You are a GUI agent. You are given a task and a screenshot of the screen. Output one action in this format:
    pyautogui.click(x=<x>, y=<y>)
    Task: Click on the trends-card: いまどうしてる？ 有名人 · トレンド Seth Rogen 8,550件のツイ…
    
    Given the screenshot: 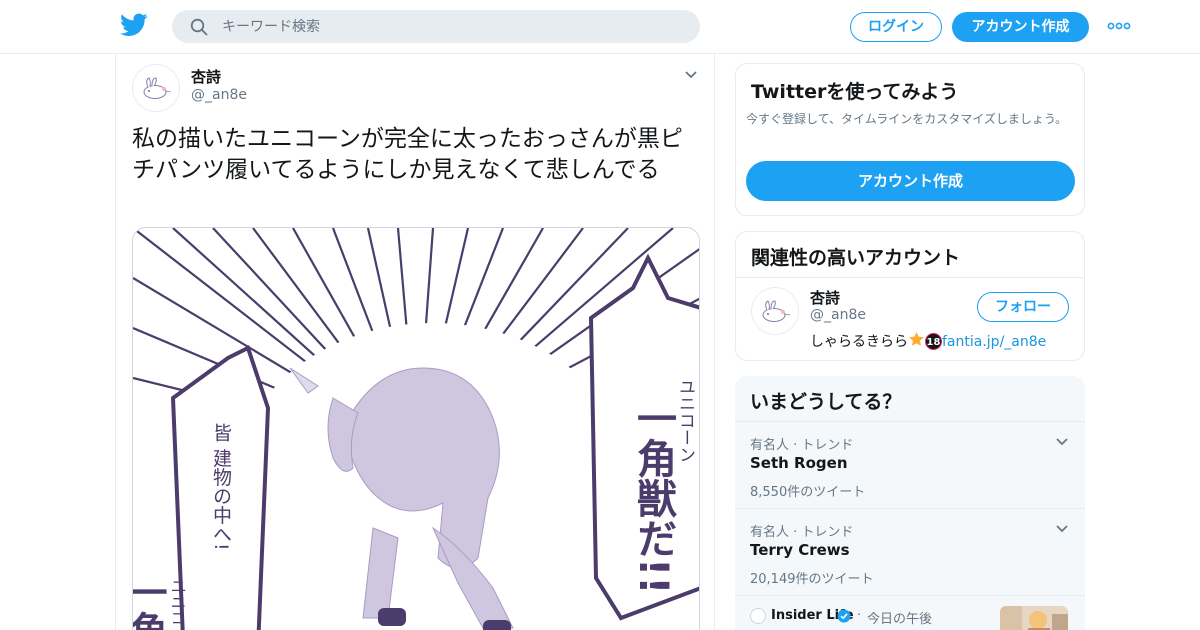 What is the action you would take?
    pyautogui.click(x=910, y=503)
    